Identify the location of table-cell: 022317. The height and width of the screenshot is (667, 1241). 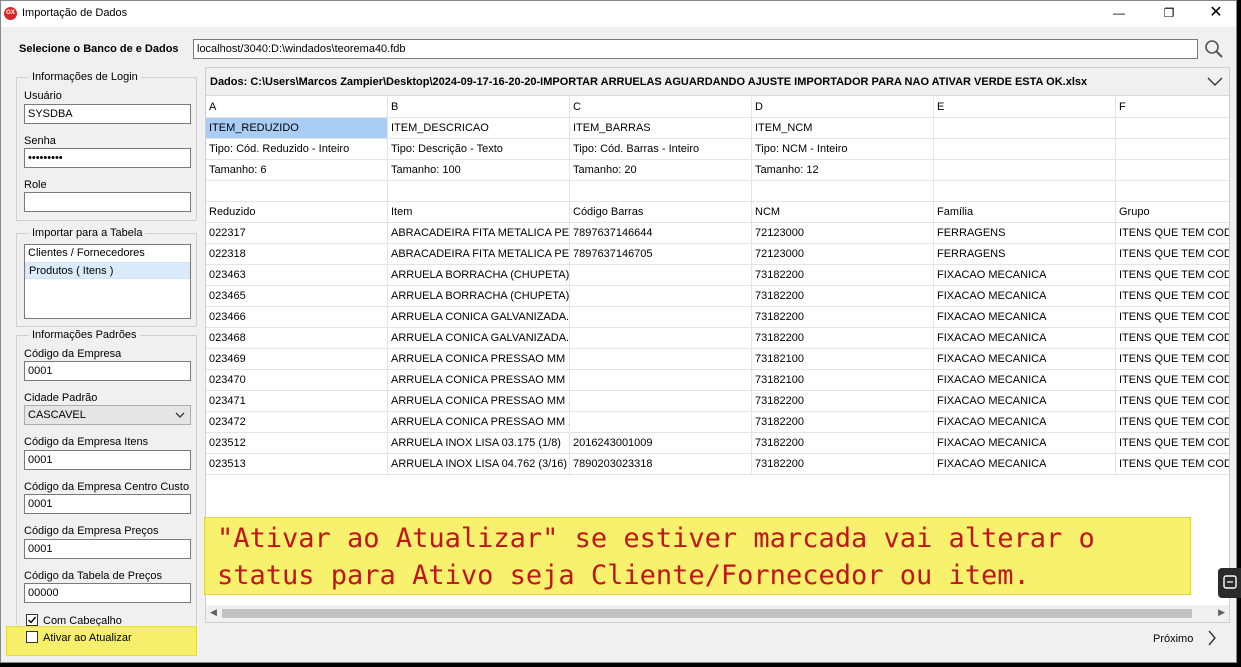
(297, 233).